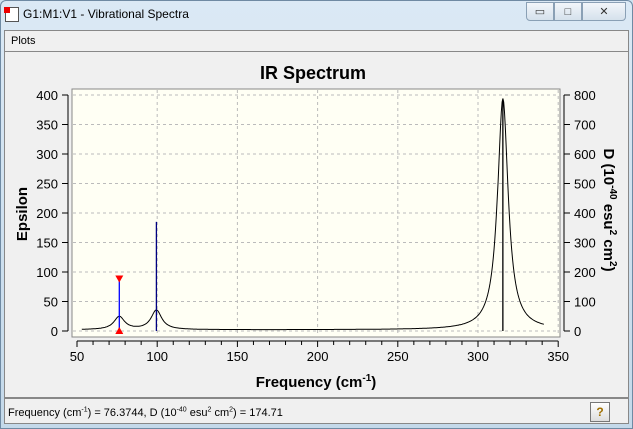  I want to click on y-axis-label: Epsilon, so click(22, 214).